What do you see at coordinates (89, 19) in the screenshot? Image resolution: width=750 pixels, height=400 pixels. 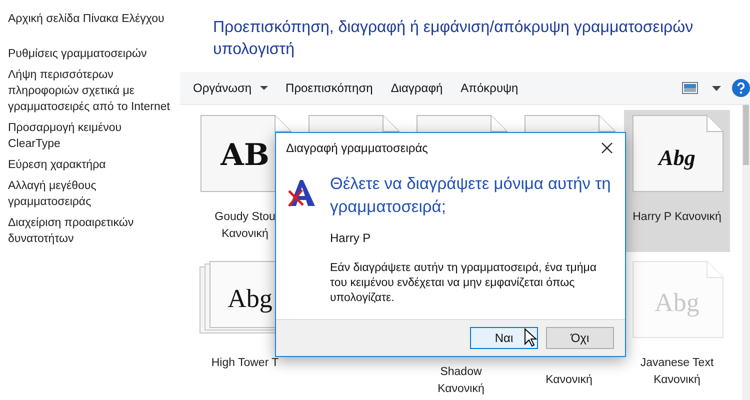 I see `control-panel-home-link: Αρχική σελίδα Πίνακα Ελέγχου` at bounding box center [89, 19].